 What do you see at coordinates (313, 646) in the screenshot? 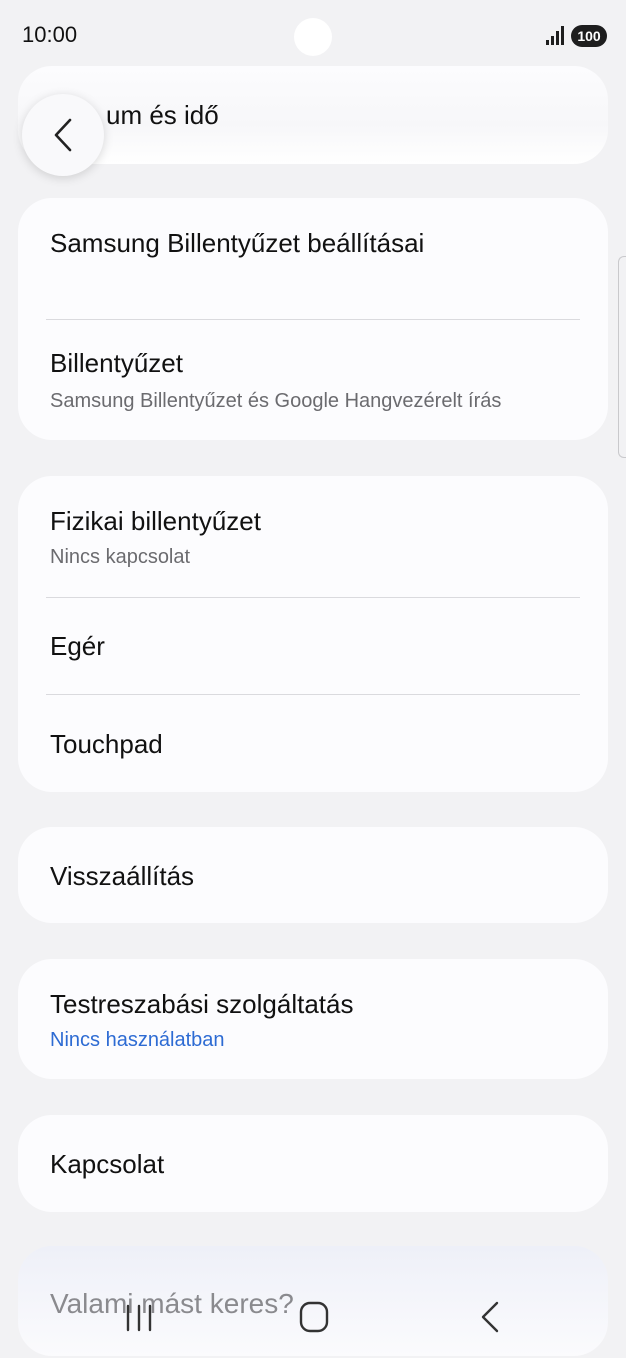
I see `list-item-mouse: Egér` at bounding box center [313, 646].